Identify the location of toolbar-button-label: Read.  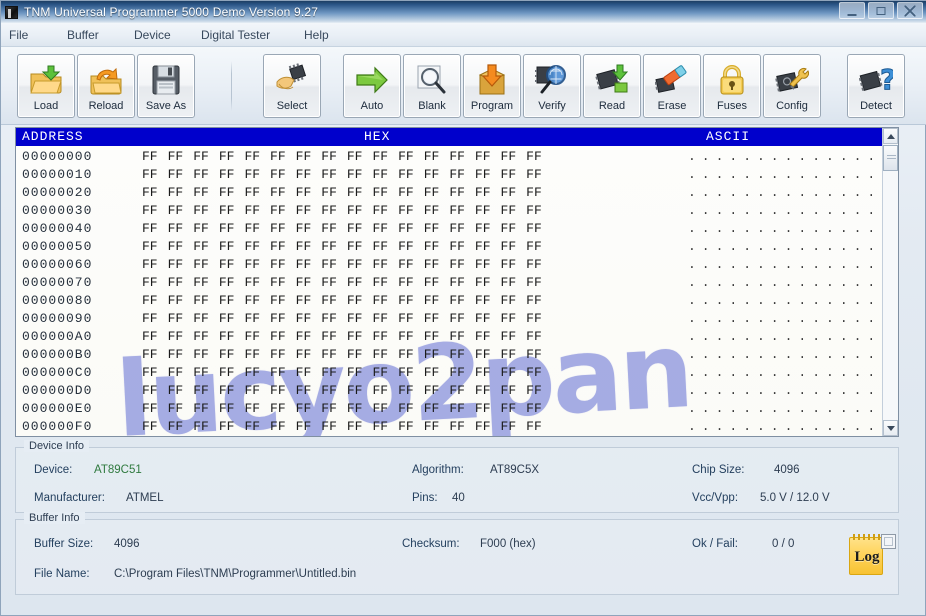
(612, 106).